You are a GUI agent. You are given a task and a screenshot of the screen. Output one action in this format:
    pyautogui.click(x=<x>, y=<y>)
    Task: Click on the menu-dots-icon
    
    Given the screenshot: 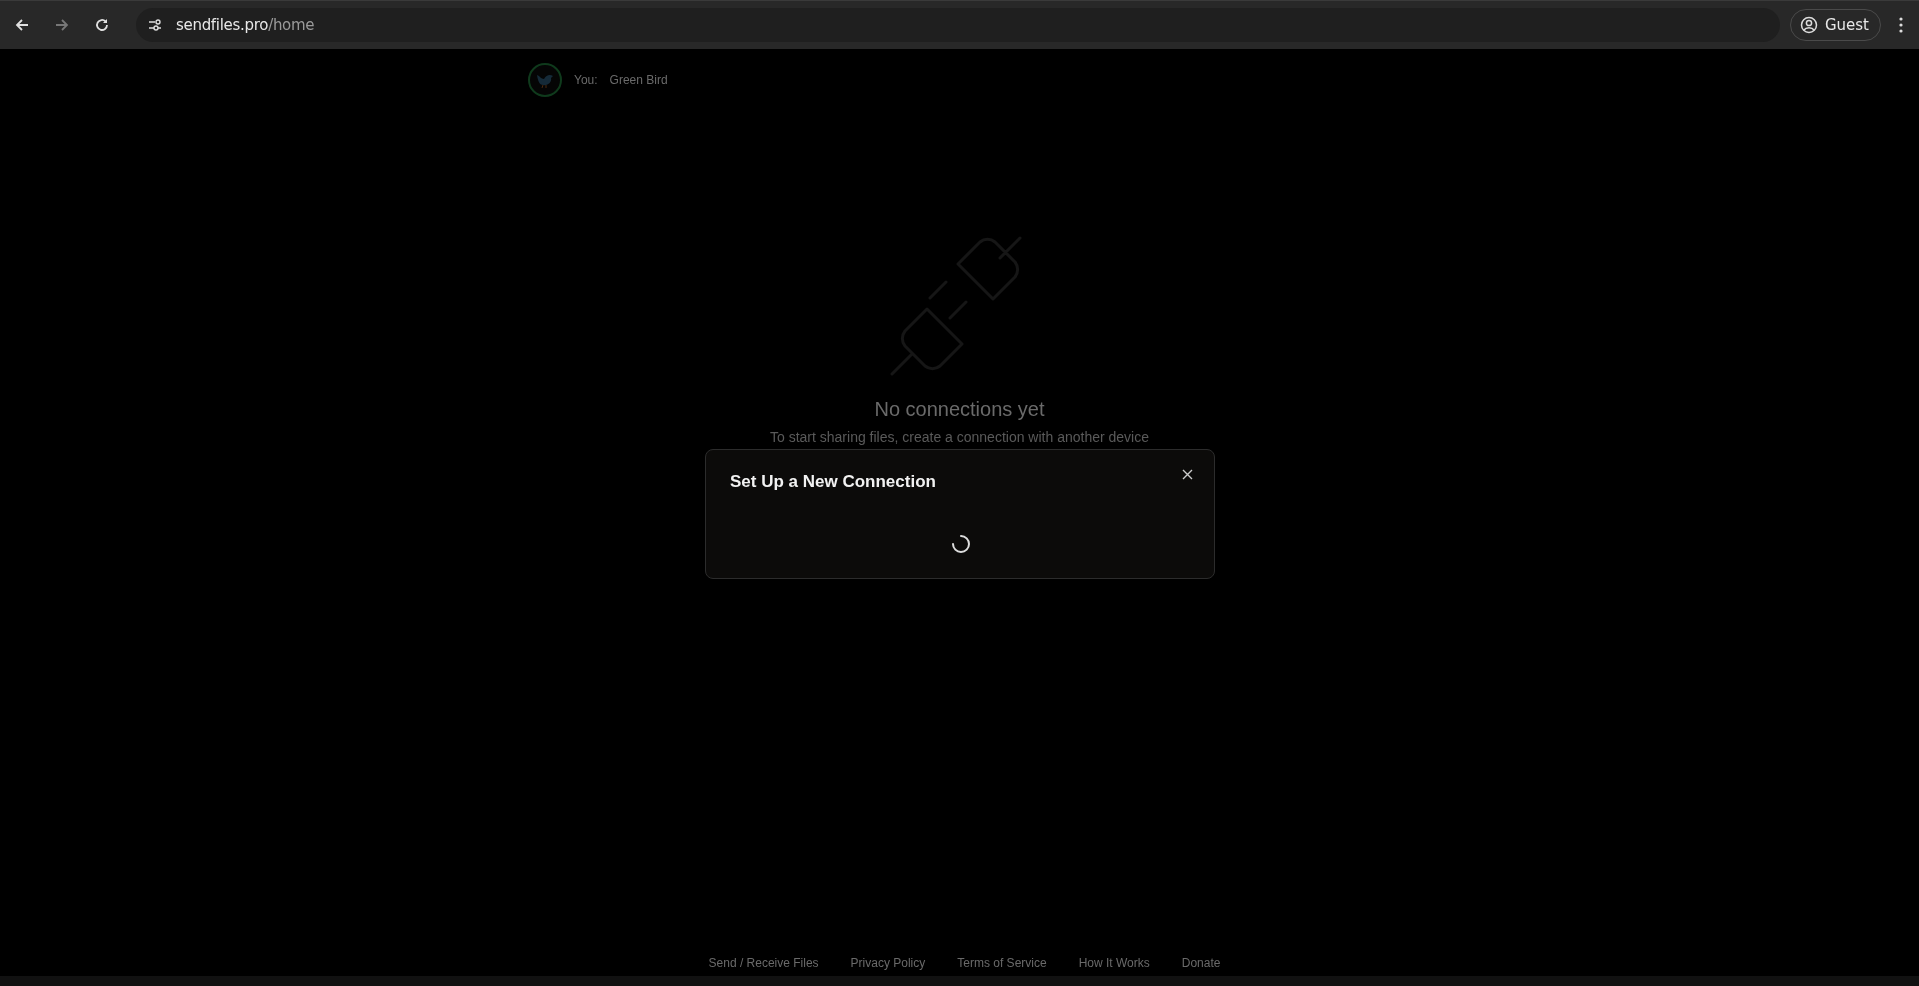 What is the action you would take?
    pyautogui.click(x=1901, y=25)
    